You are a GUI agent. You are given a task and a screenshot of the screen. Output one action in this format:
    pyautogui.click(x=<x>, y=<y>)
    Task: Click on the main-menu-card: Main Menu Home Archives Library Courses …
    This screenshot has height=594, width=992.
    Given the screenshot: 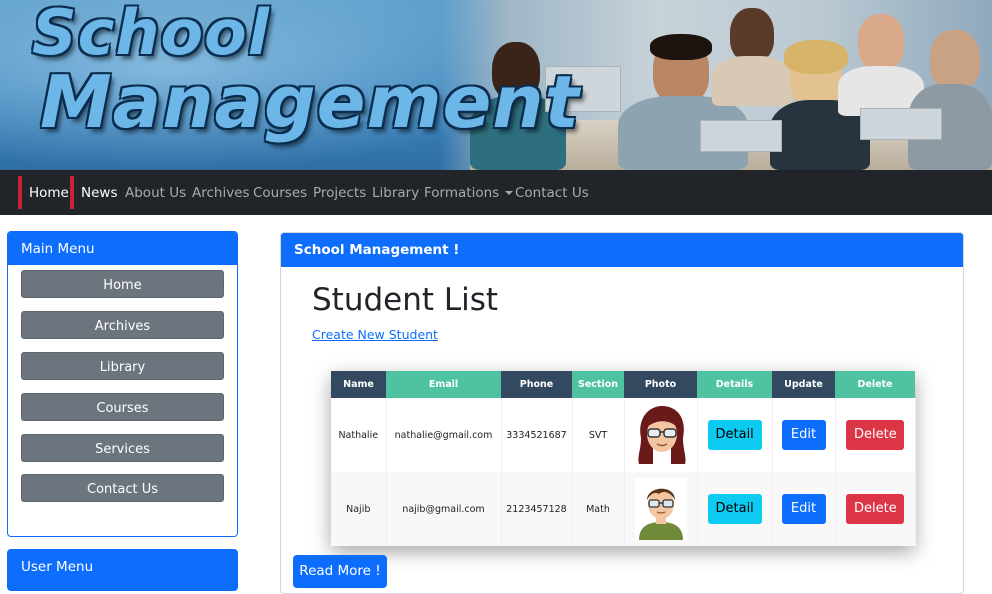 What is the action you would take?
    pyautogui.click(x=122, y=384)
    